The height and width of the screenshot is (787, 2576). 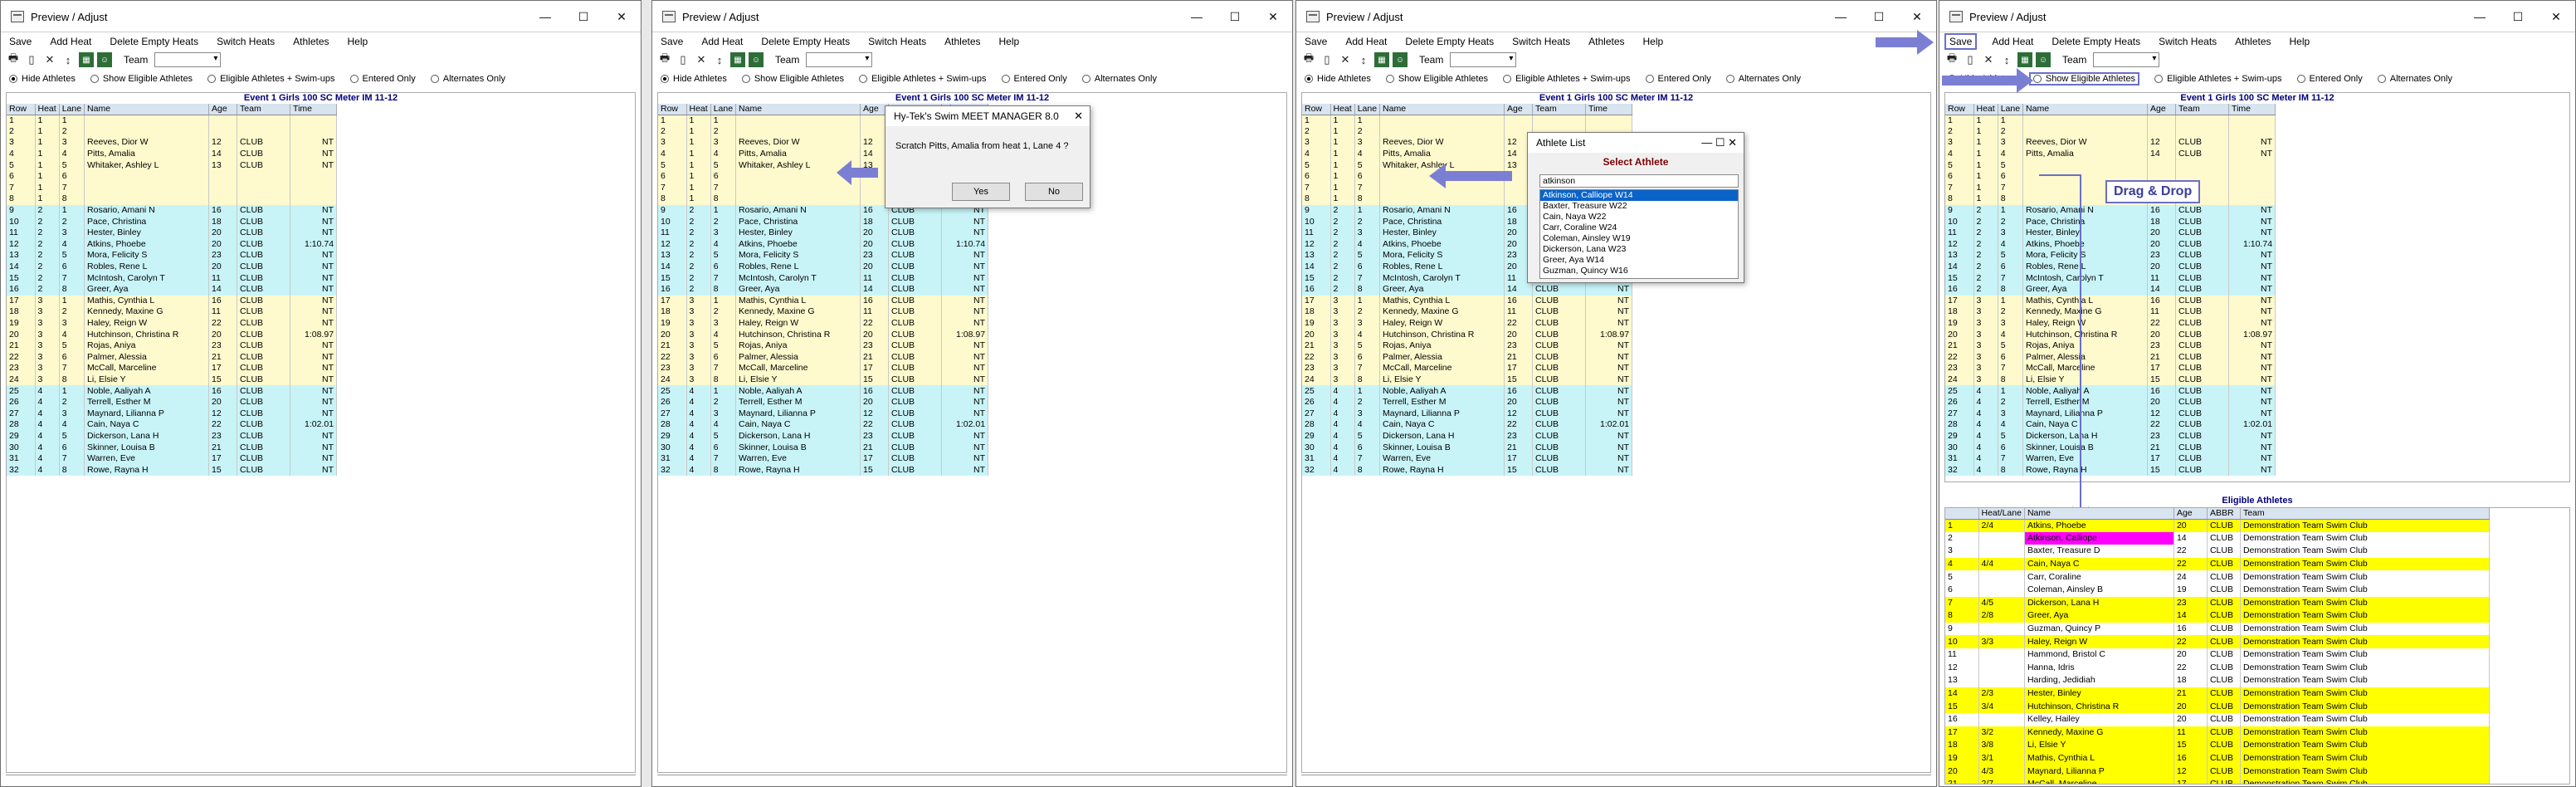 I want to click on menu-add-heat: Add Heat, so click(x=722, y=41).